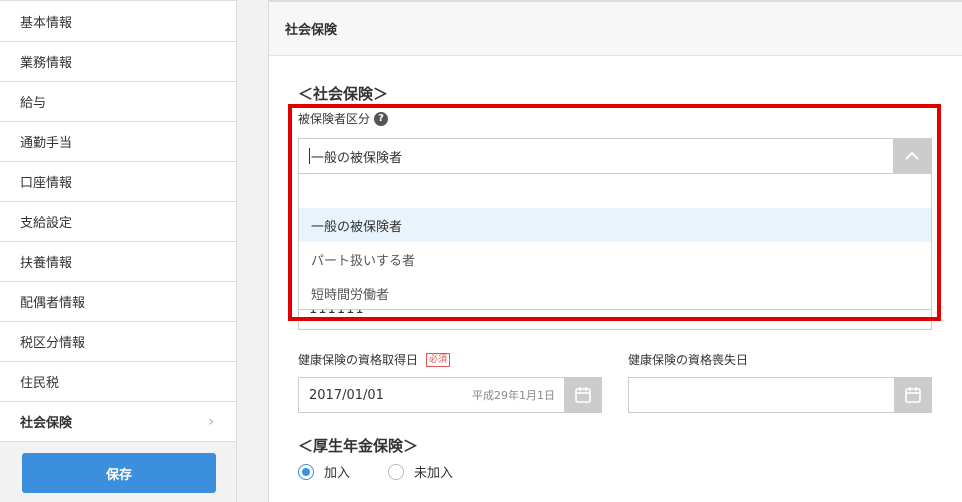 This screenshot has height=502, width=962. I want to click on health-acquire-date-input: 2017/01/01 平成29年1月1日, so click(450, 395).